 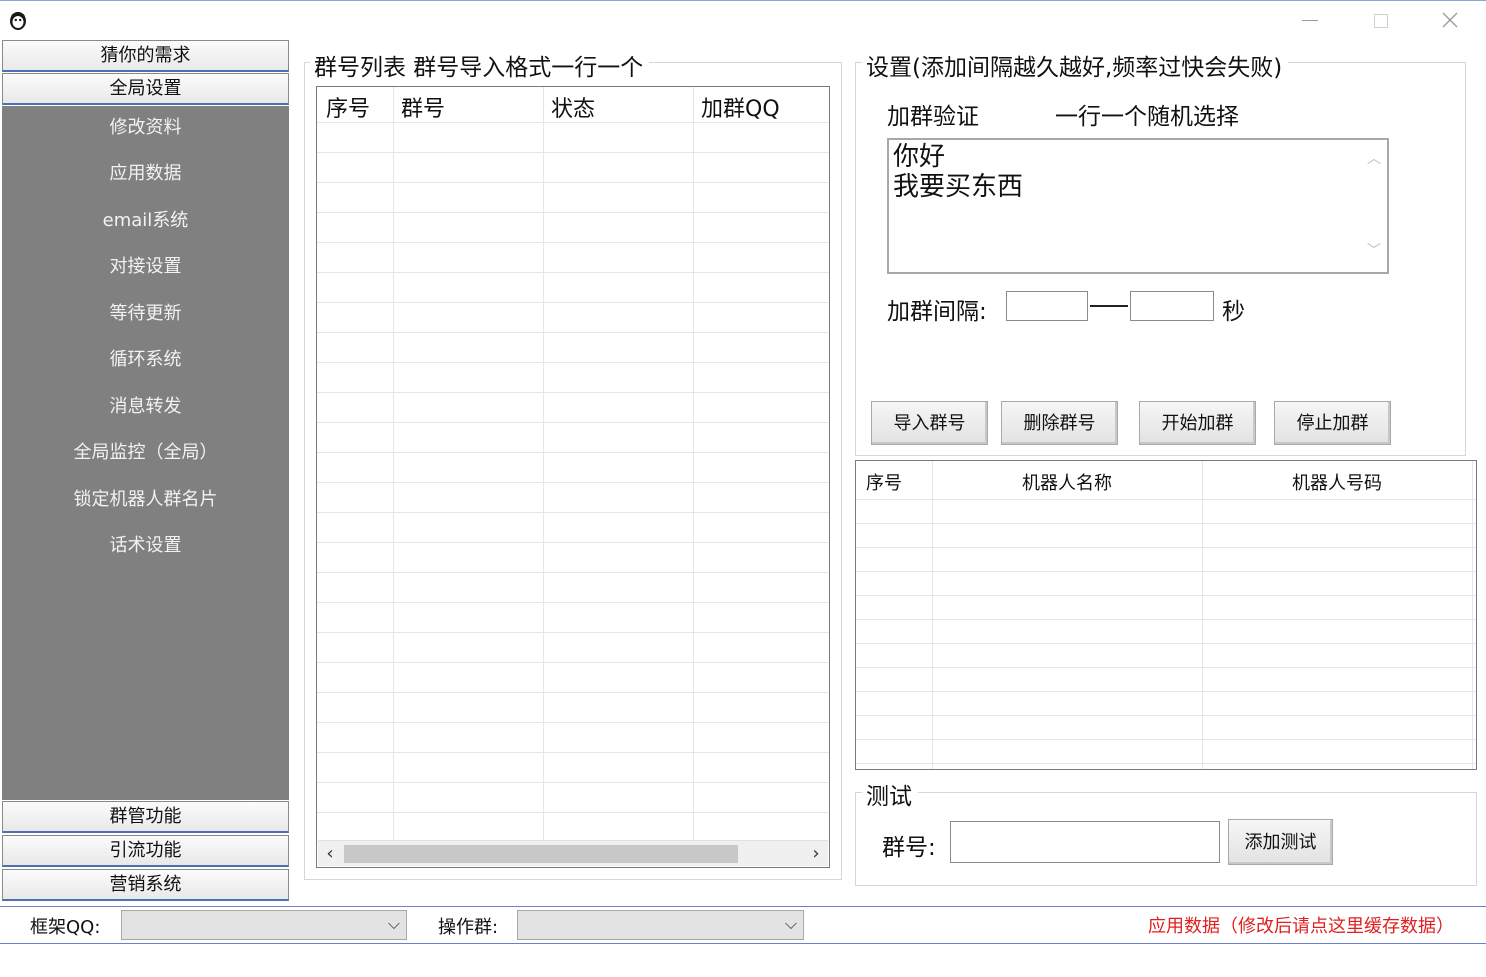 I want to click on test-title: 测试, so click(x=890, y=794).